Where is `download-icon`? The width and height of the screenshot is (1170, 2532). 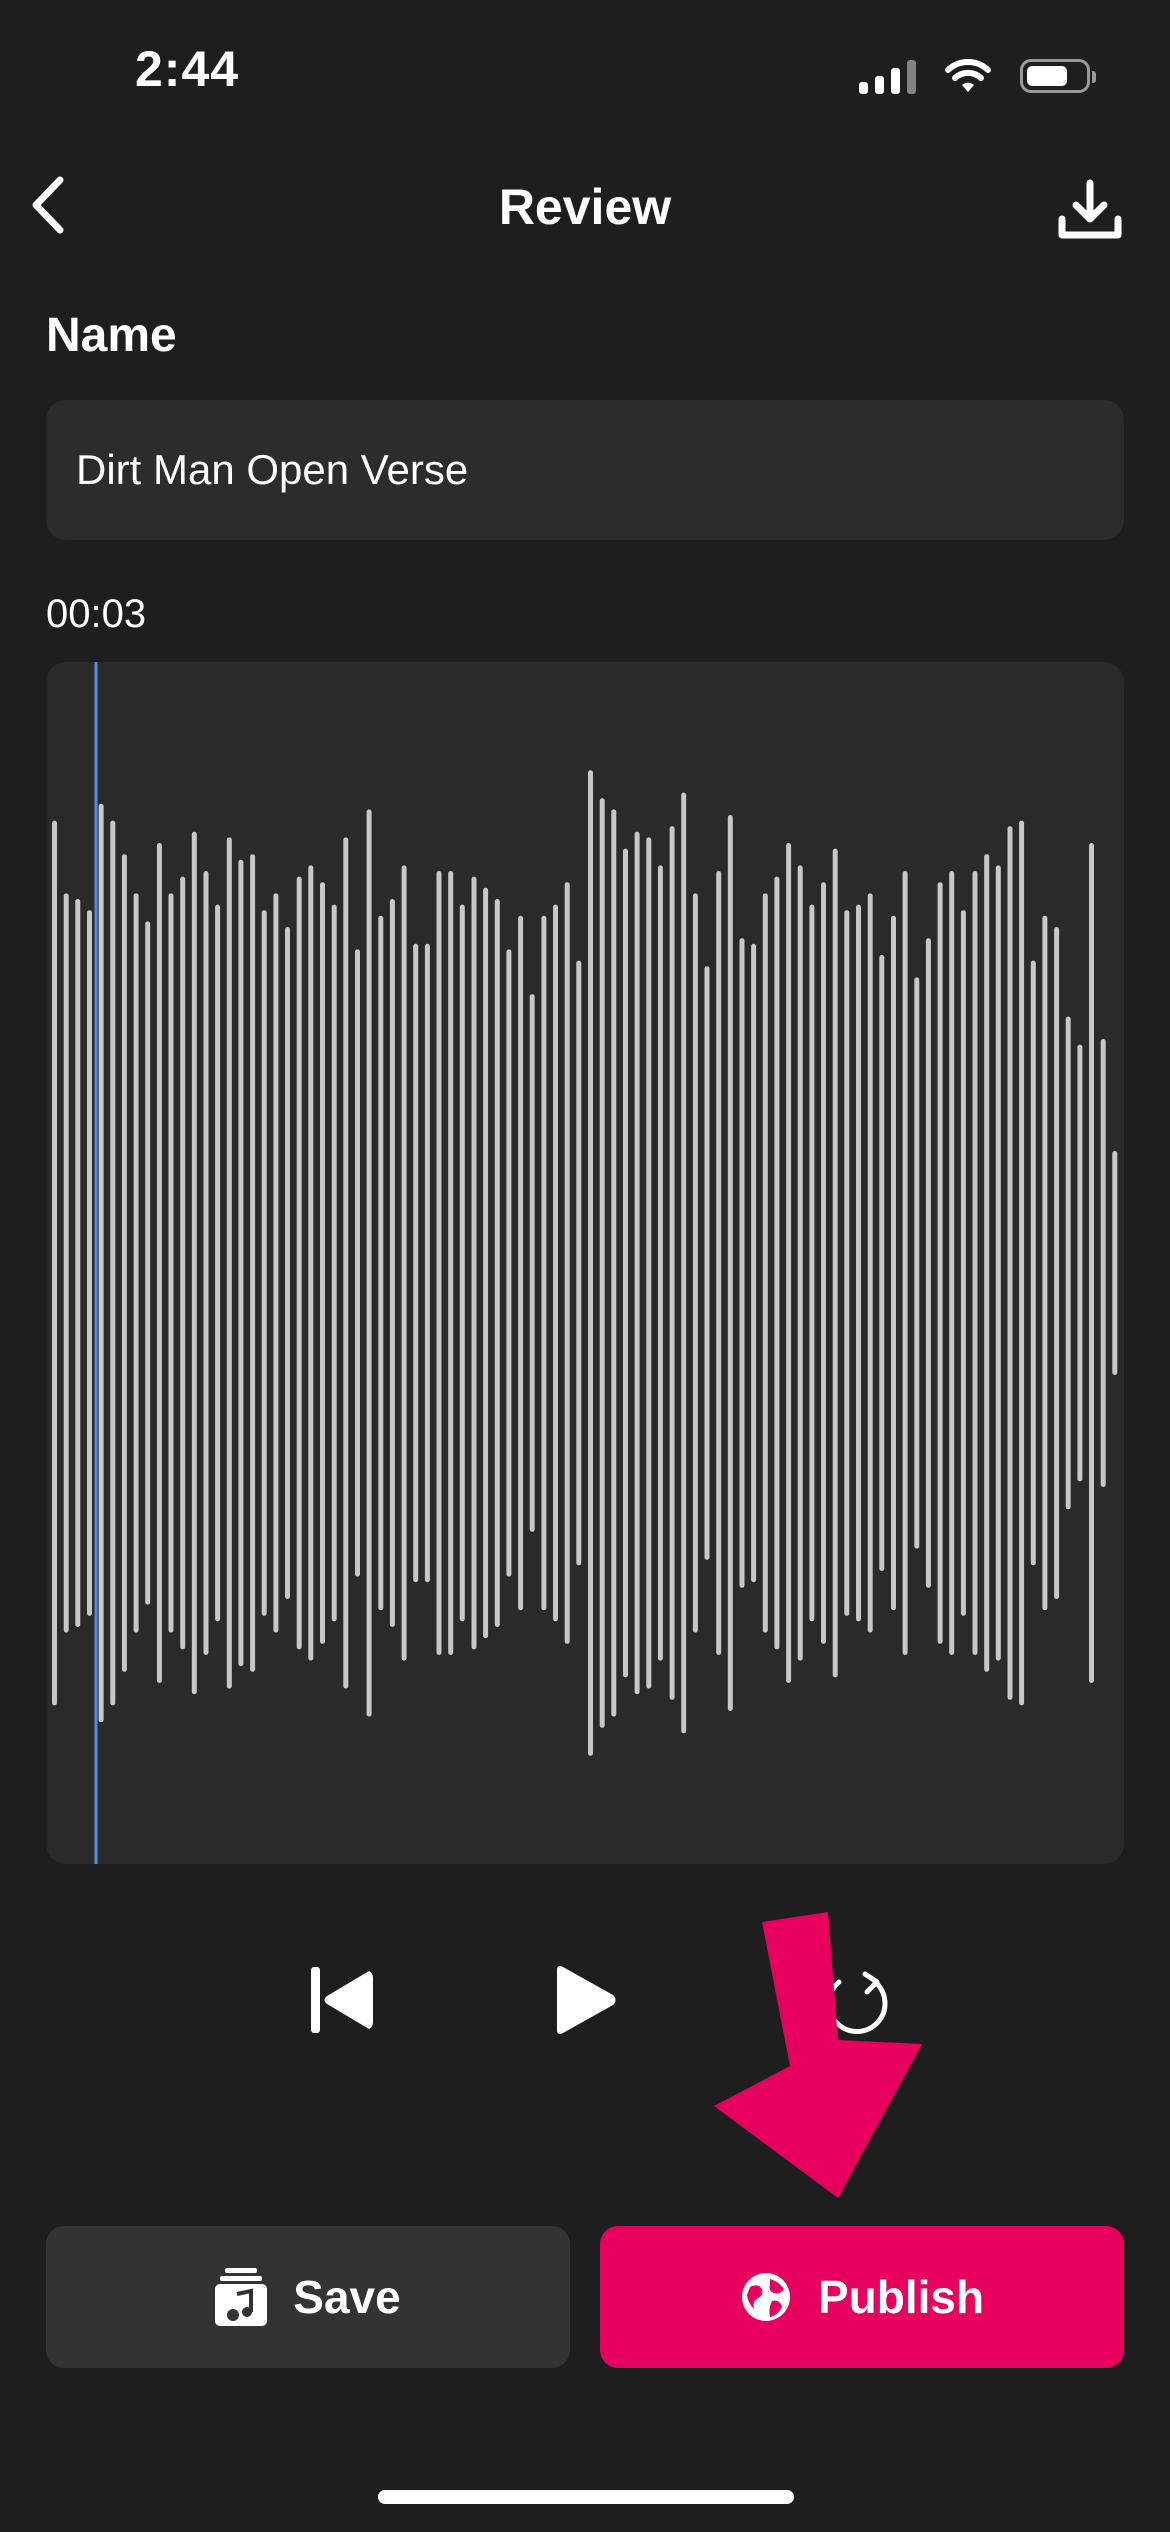 download-icon is located at coordinates (1090, 209).